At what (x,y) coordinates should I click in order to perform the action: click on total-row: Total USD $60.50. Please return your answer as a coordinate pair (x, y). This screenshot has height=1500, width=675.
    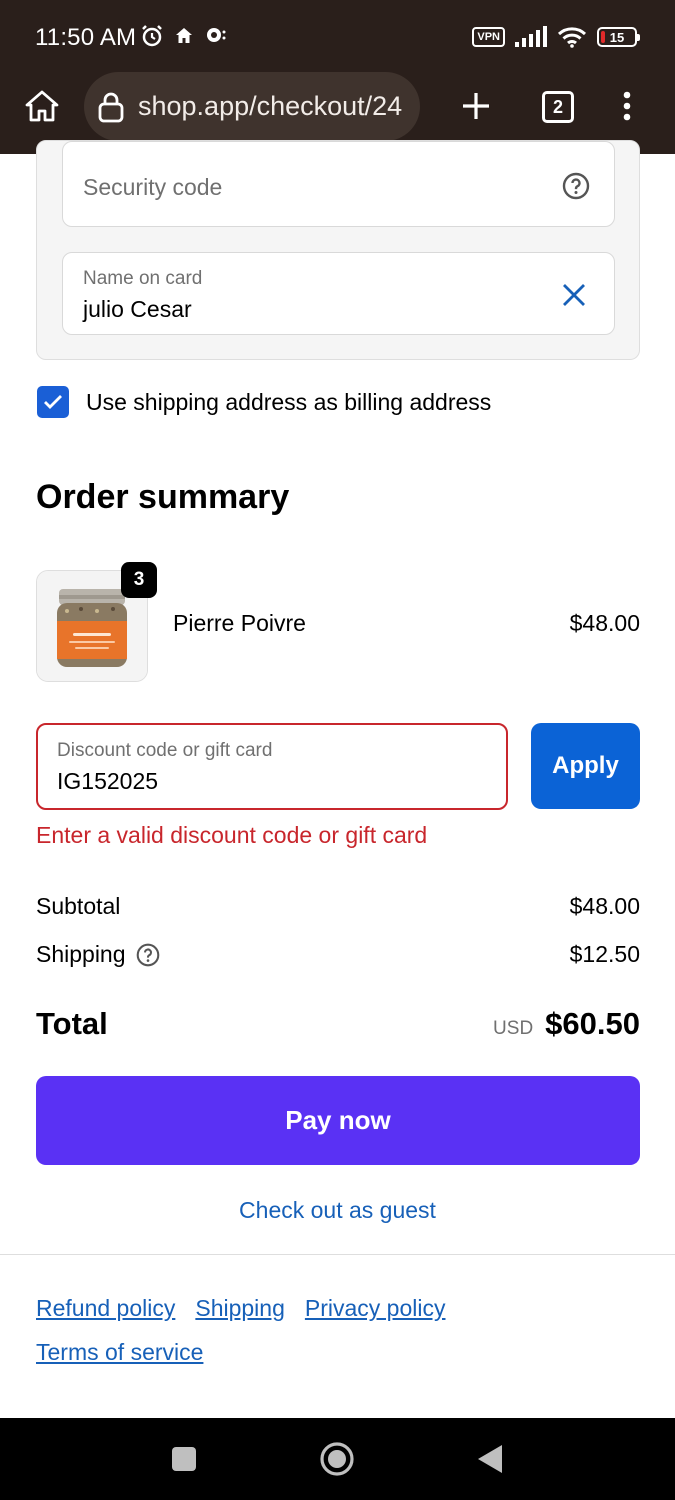
    Looking at the image, I should click on (338, 1024).